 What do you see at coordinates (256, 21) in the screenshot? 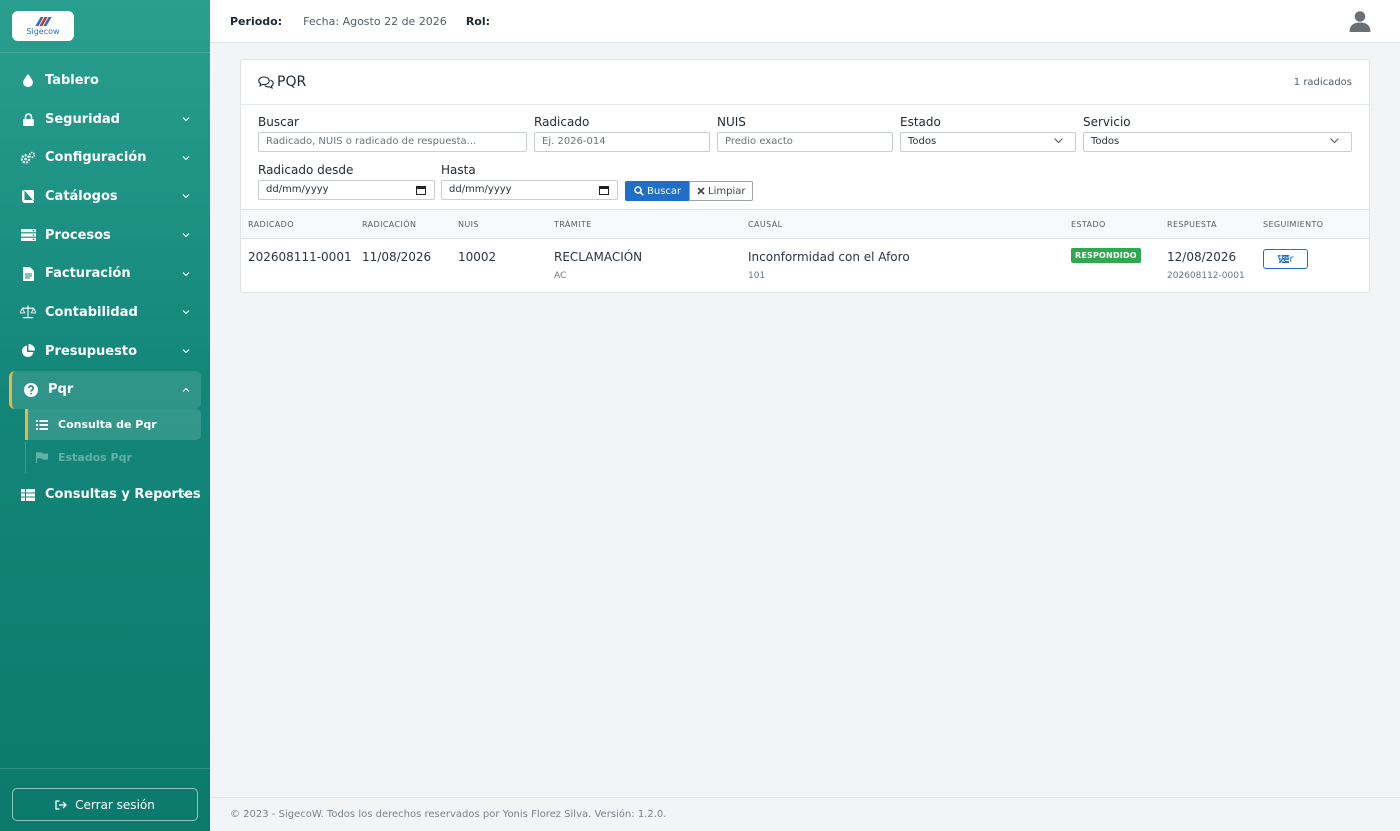
I see `periodo-label: Periodo:` at bounding box center [256, 21].